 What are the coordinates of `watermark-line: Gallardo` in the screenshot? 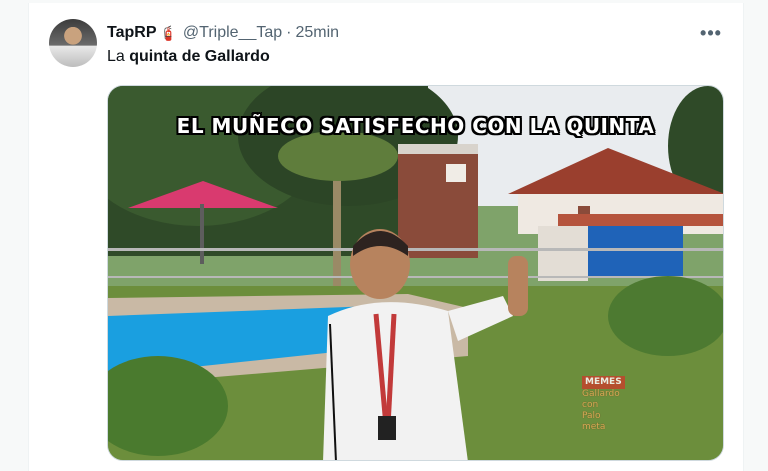 It's located at (601, 394).